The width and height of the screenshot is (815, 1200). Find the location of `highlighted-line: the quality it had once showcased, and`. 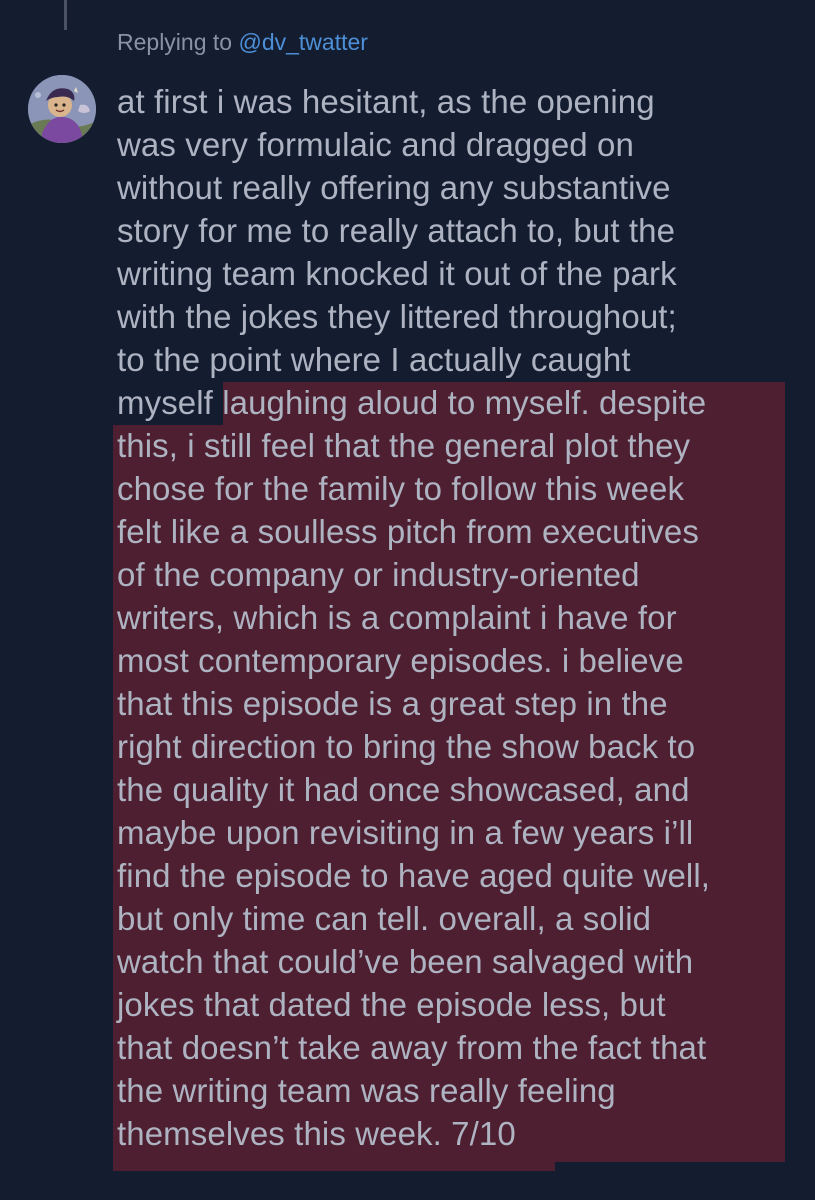

highlighted-line: the quality it had once showcased, and is located at coordinates (403, 789).